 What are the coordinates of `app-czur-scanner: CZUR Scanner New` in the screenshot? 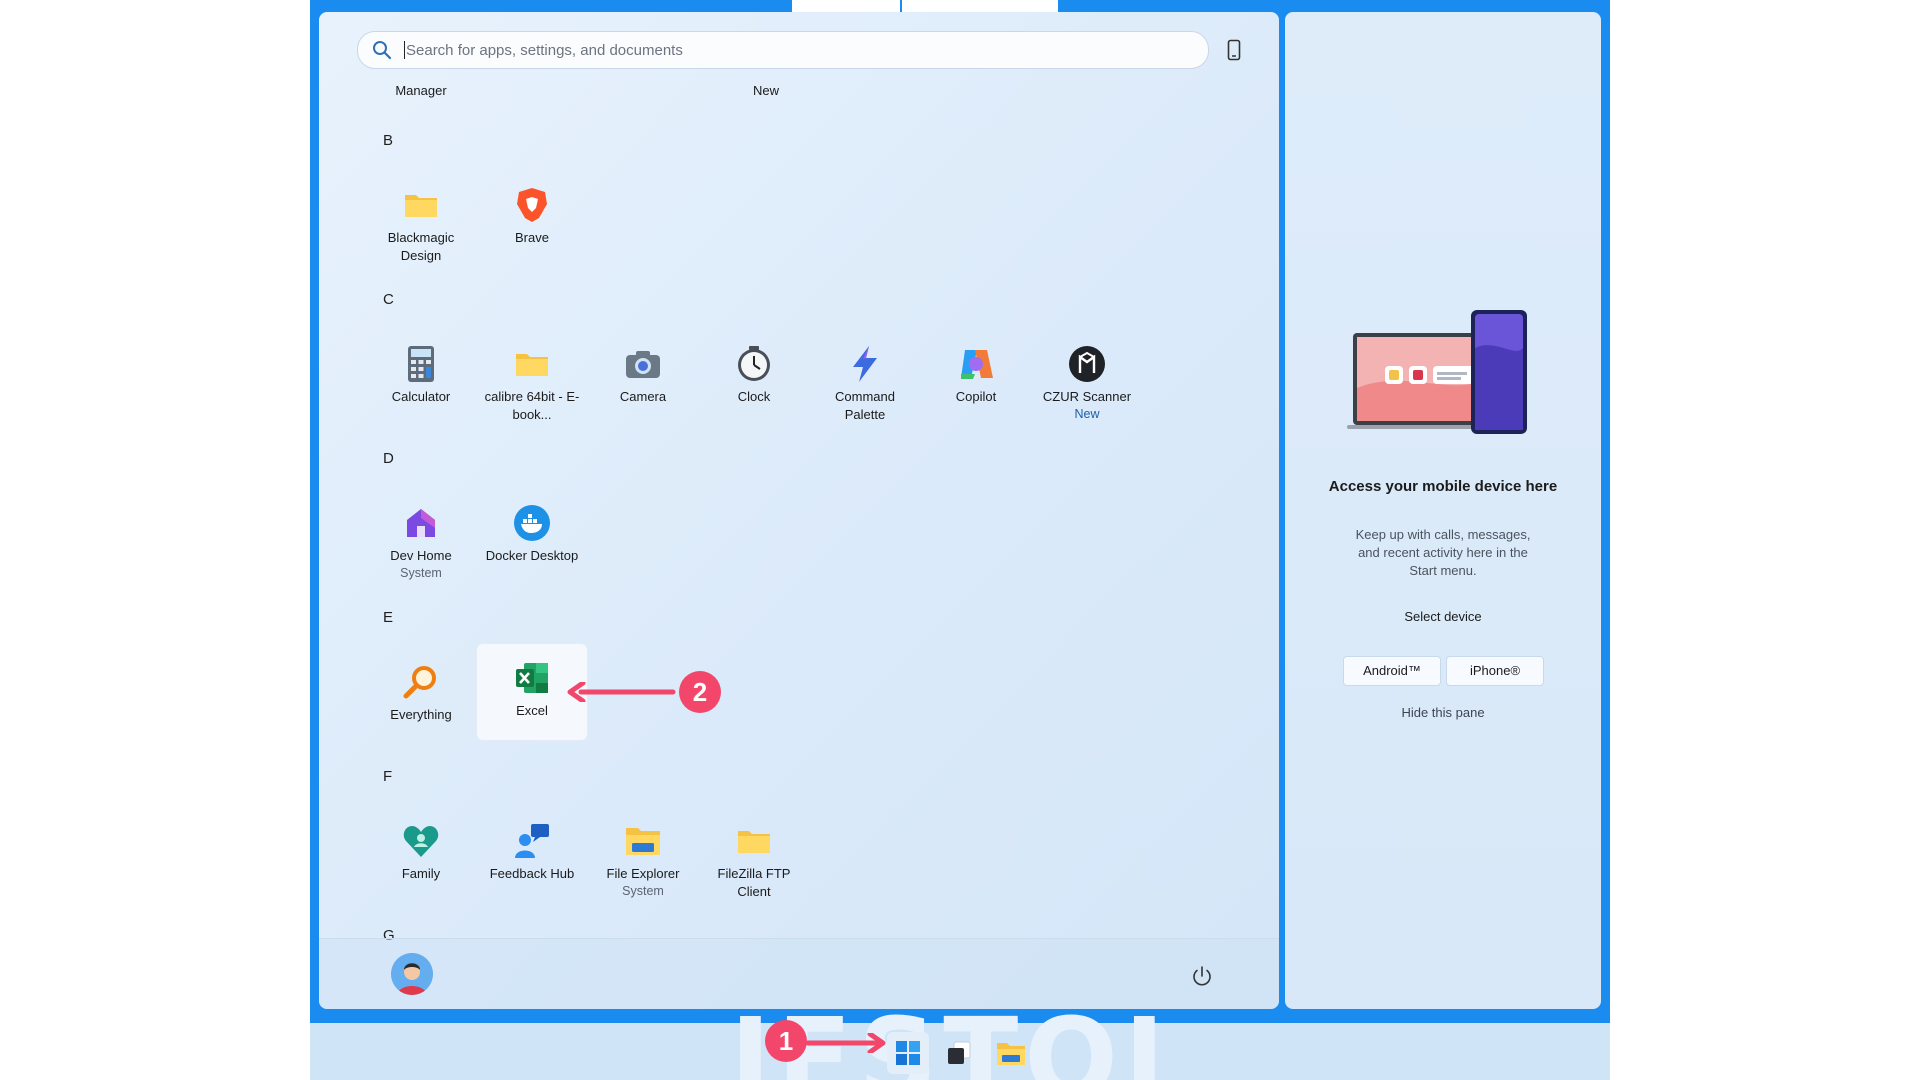 It's located at (1087, 382).